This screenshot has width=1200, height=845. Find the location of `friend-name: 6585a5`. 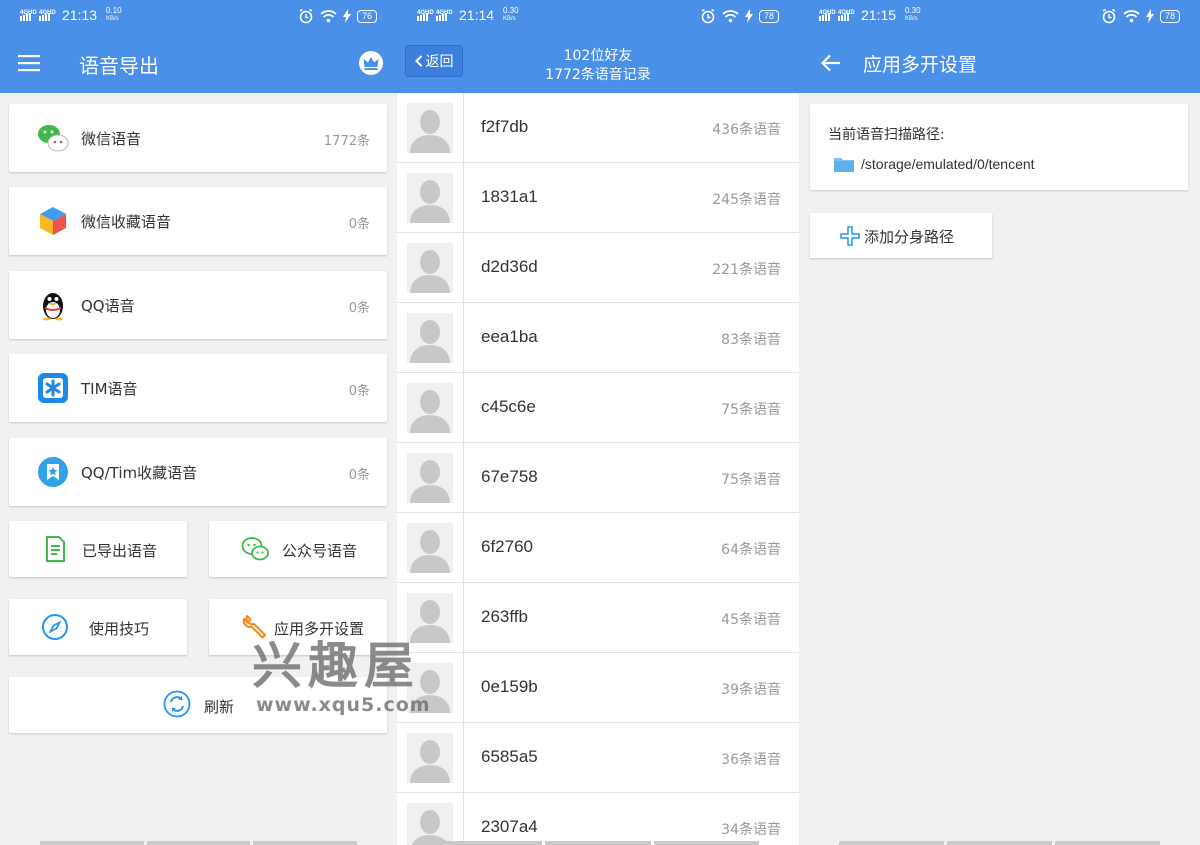

friend-name: 6585a5 is located at coordinates (509, 756).